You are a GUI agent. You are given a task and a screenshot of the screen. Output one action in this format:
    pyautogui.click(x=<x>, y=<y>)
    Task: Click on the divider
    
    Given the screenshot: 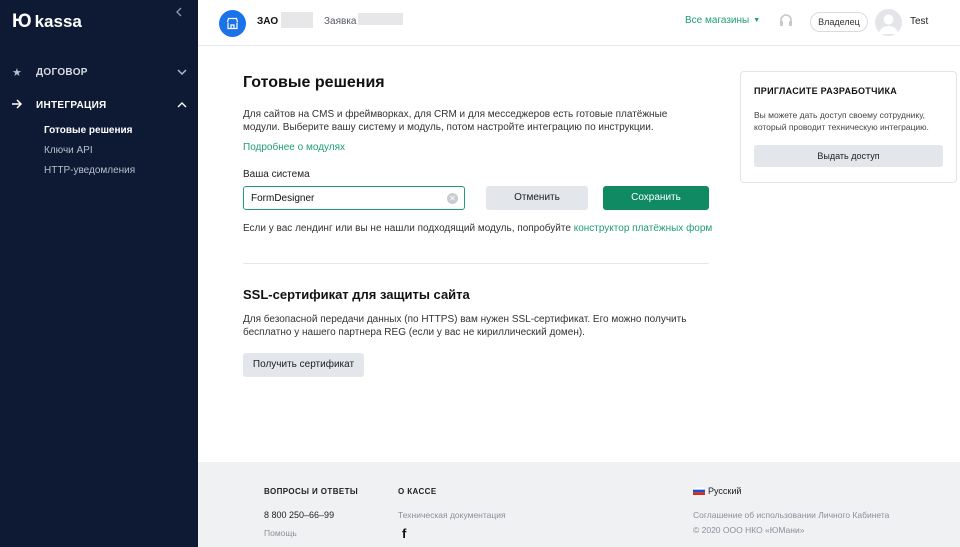 What is the action you would take?
    pyautogui.click(x=476, y=263)
    